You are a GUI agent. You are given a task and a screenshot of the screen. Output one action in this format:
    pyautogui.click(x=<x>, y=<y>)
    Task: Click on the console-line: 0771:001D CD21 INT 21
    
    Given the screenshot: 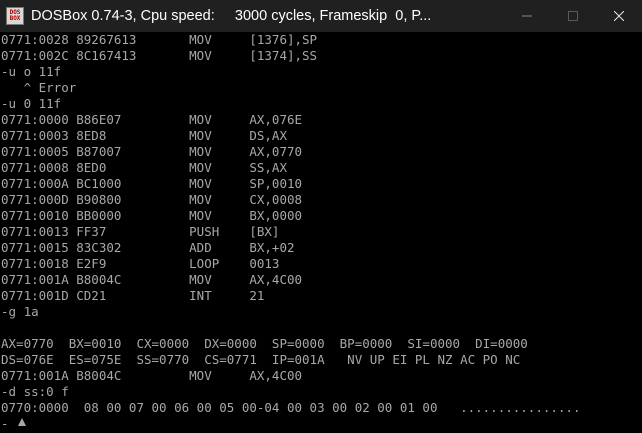 What is the action you would take?
    pyautogui.click(x=133, y=295)
    